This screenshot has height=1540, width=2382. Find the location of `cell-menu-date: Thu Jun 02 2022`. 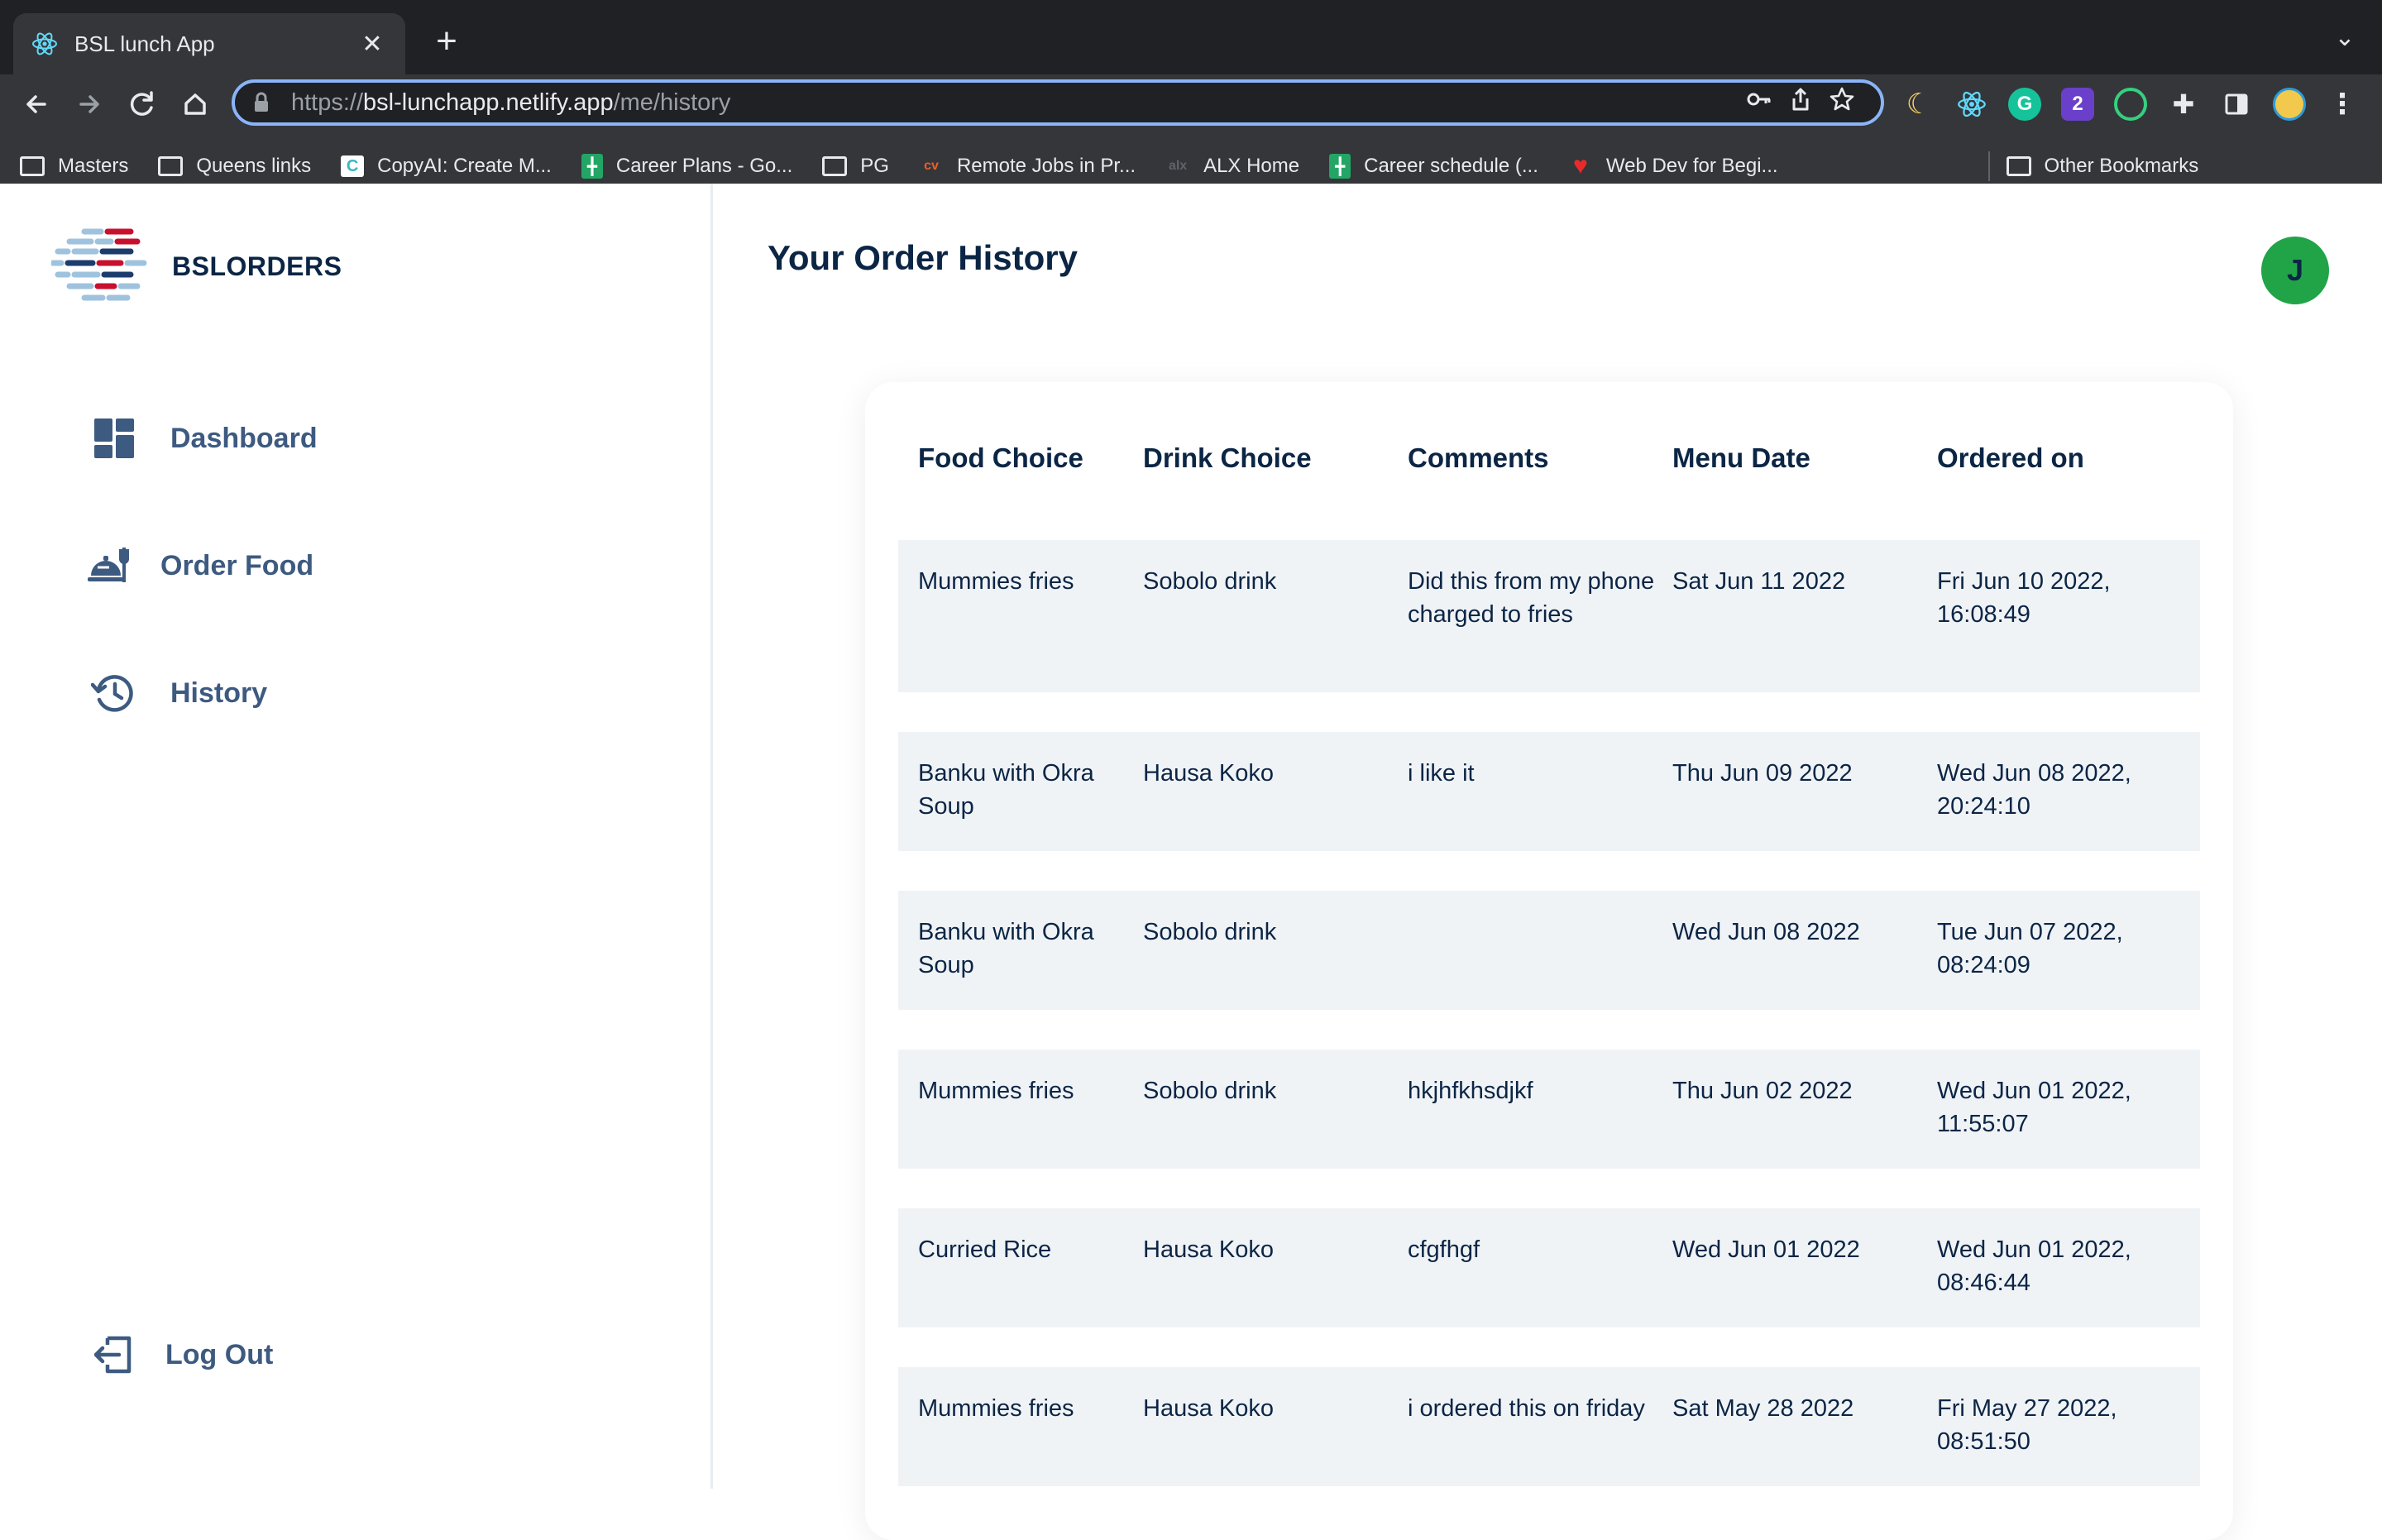

cell-menu-date: Thu Jun 02 2022 is located at coordinates (1763, 1091).